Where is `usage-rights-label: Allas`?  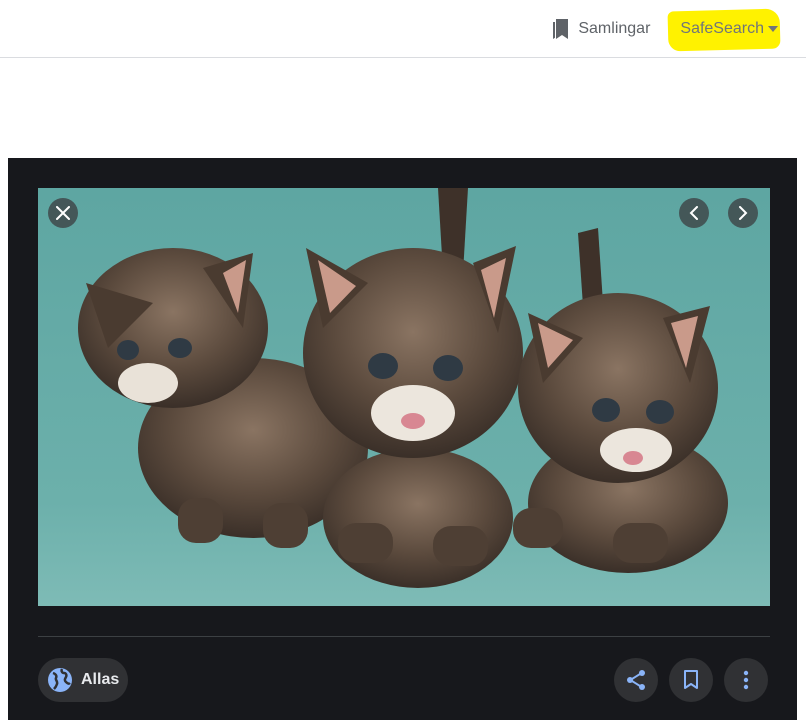 usage-rights-label: Allas is located at coordinates (100, 679).